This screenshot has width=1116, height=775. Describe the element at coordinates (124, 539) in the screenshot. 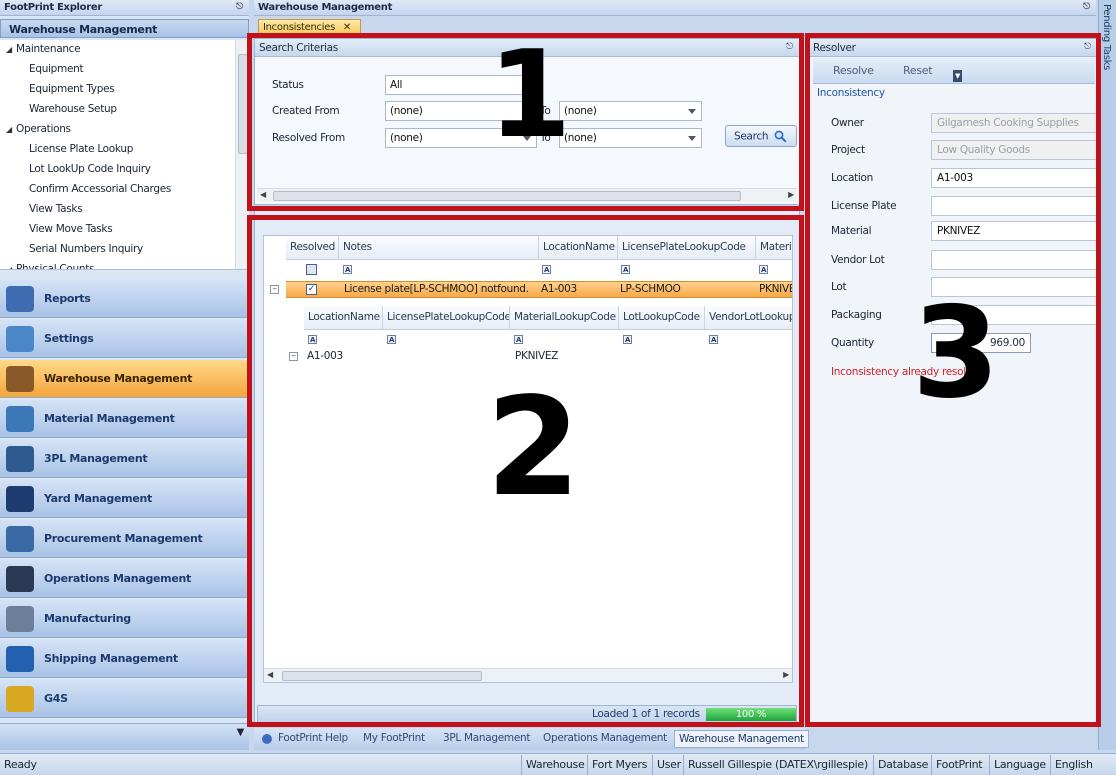

I see `nav-item: Procurement Management` at that location.